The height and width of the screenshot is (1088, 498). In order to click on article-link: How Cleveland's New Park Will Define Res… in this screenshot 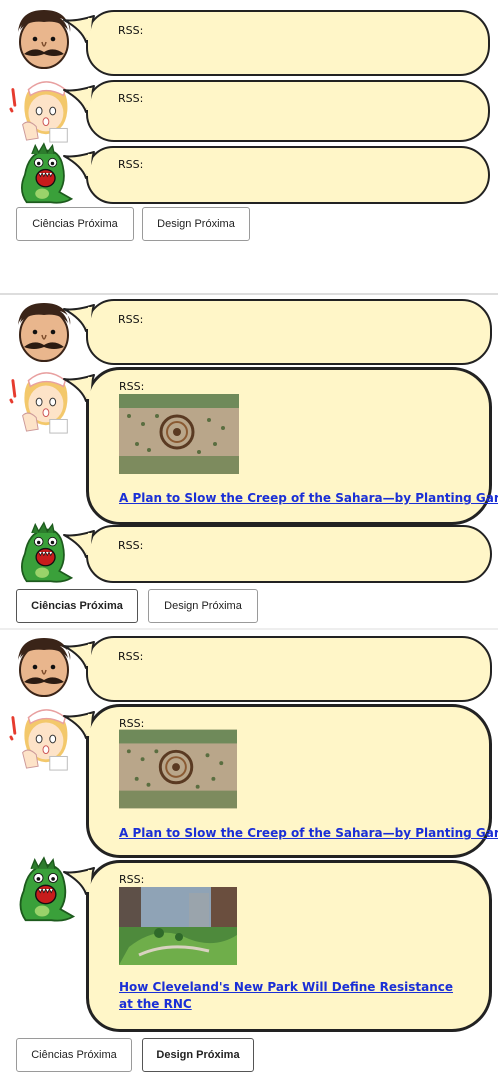, I will do `click(289, 996)`.